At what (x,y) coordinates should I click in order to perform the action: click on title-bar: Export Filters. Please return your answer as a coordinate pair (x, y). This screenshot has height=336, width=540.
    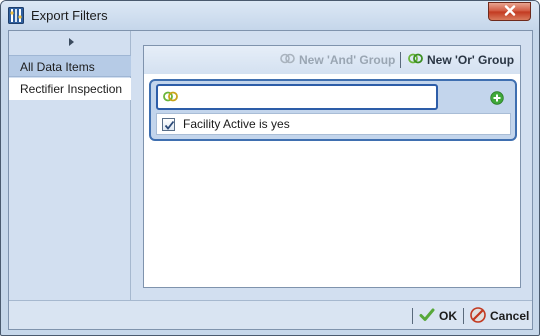
    Looking at the image, I should click on (270, 15).